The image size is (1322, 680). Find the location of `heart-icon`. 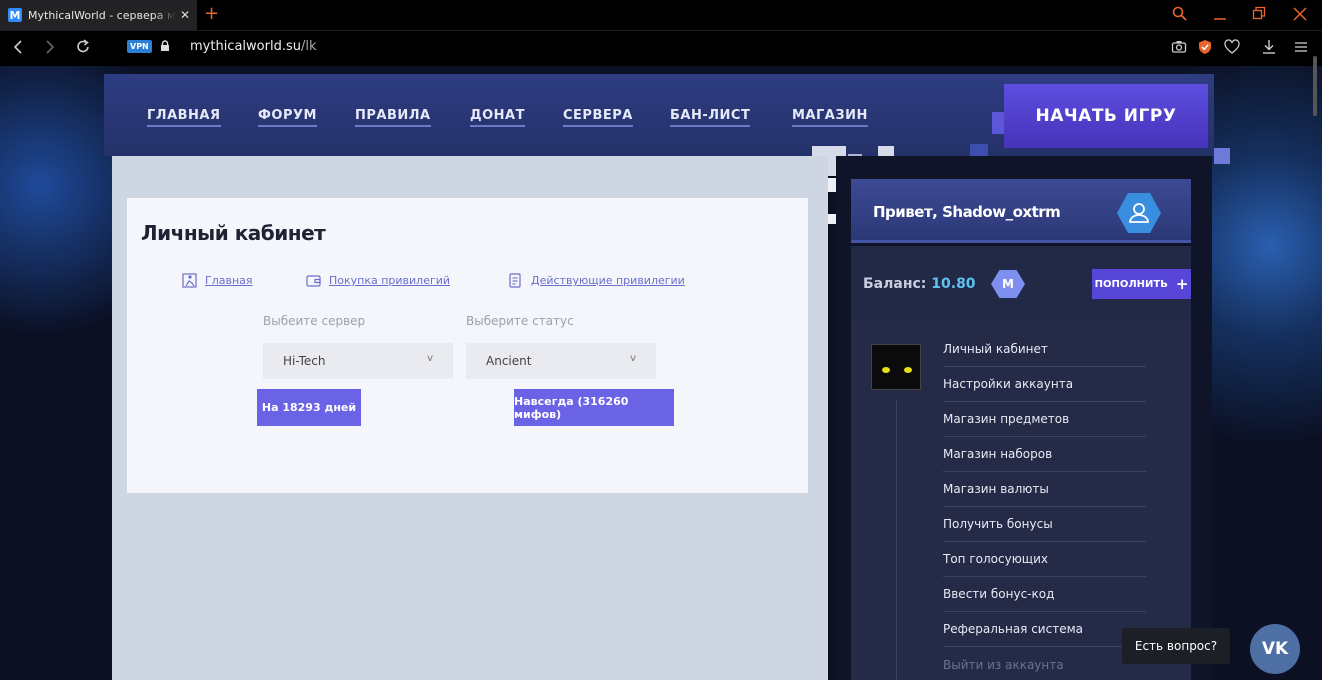

heart-icon is located at coordinates (1232, 47).